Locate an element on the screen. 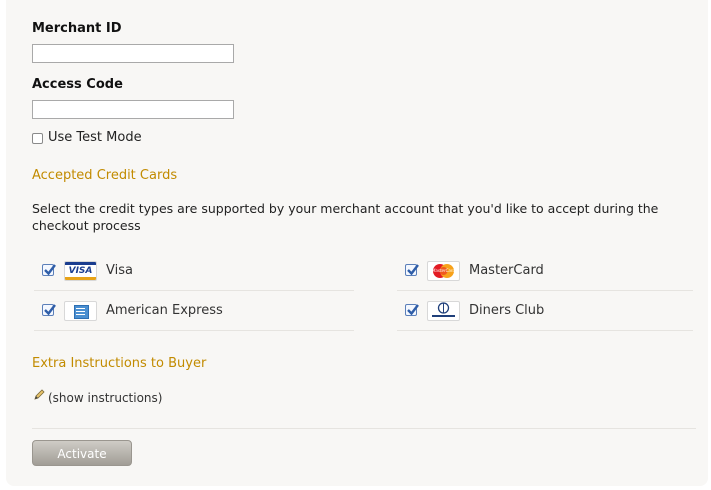  diners-club-logo is located at coordinates (443, 311).